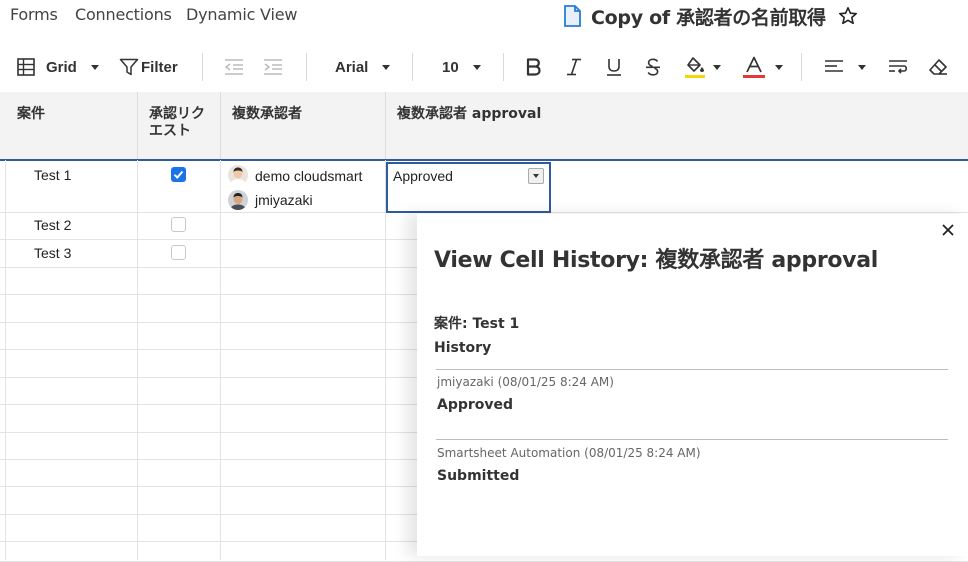 The image size is (968, 562). I want to click on bold-button, so click(534, 67).